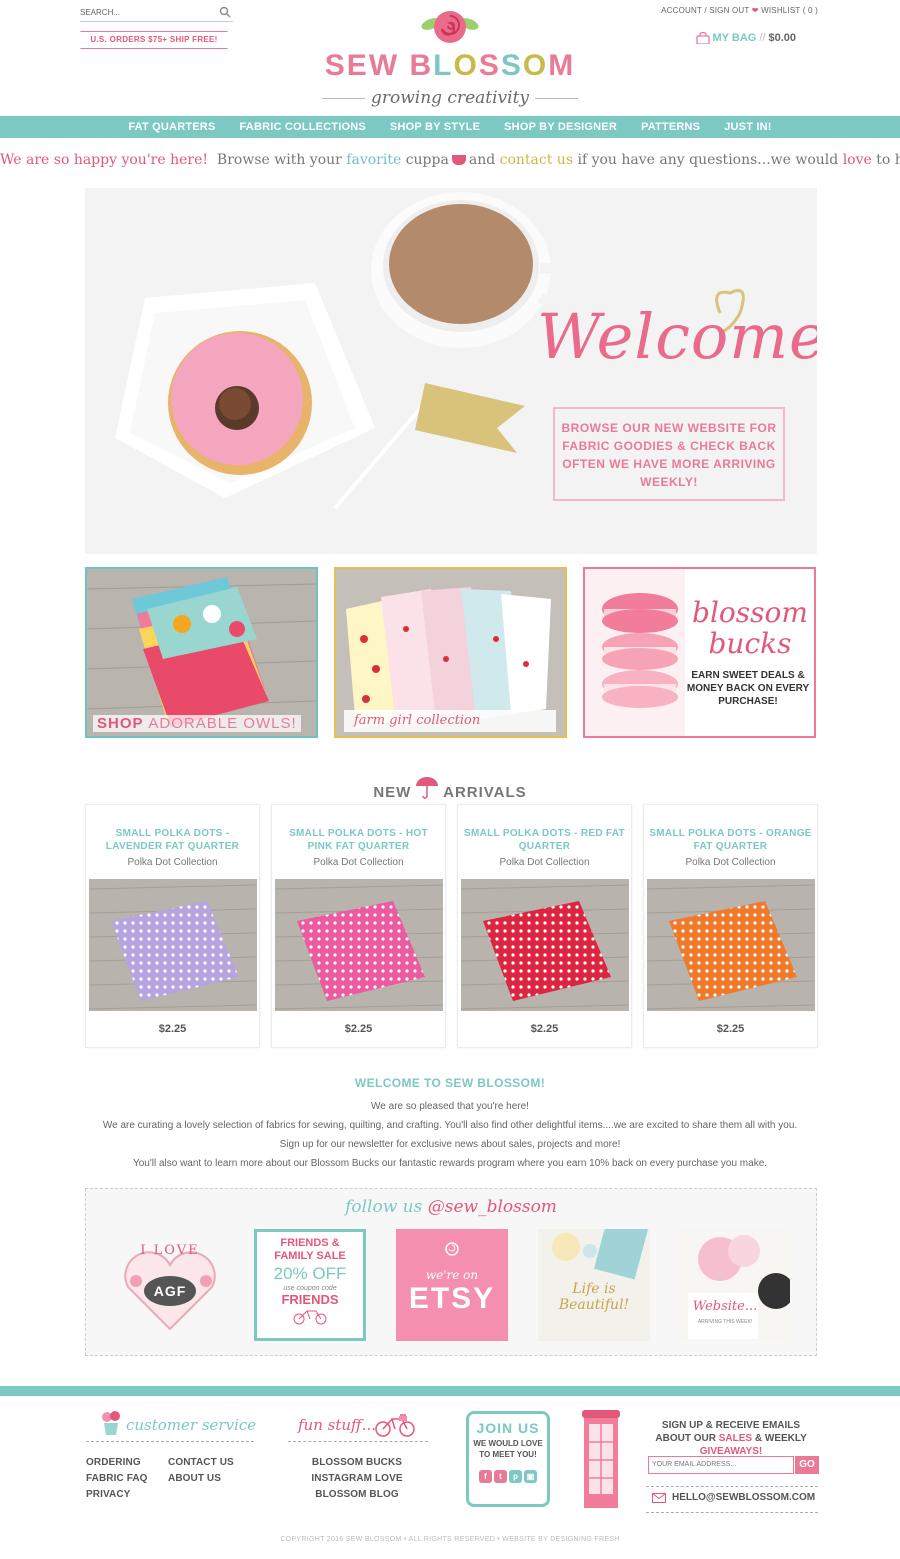 The width and height of the screenshot is (900, 1559). What do you see at coordinates (458, 160) in the screenshot?
I see `coffee-cup-icon` at bounding box center [458, 160].